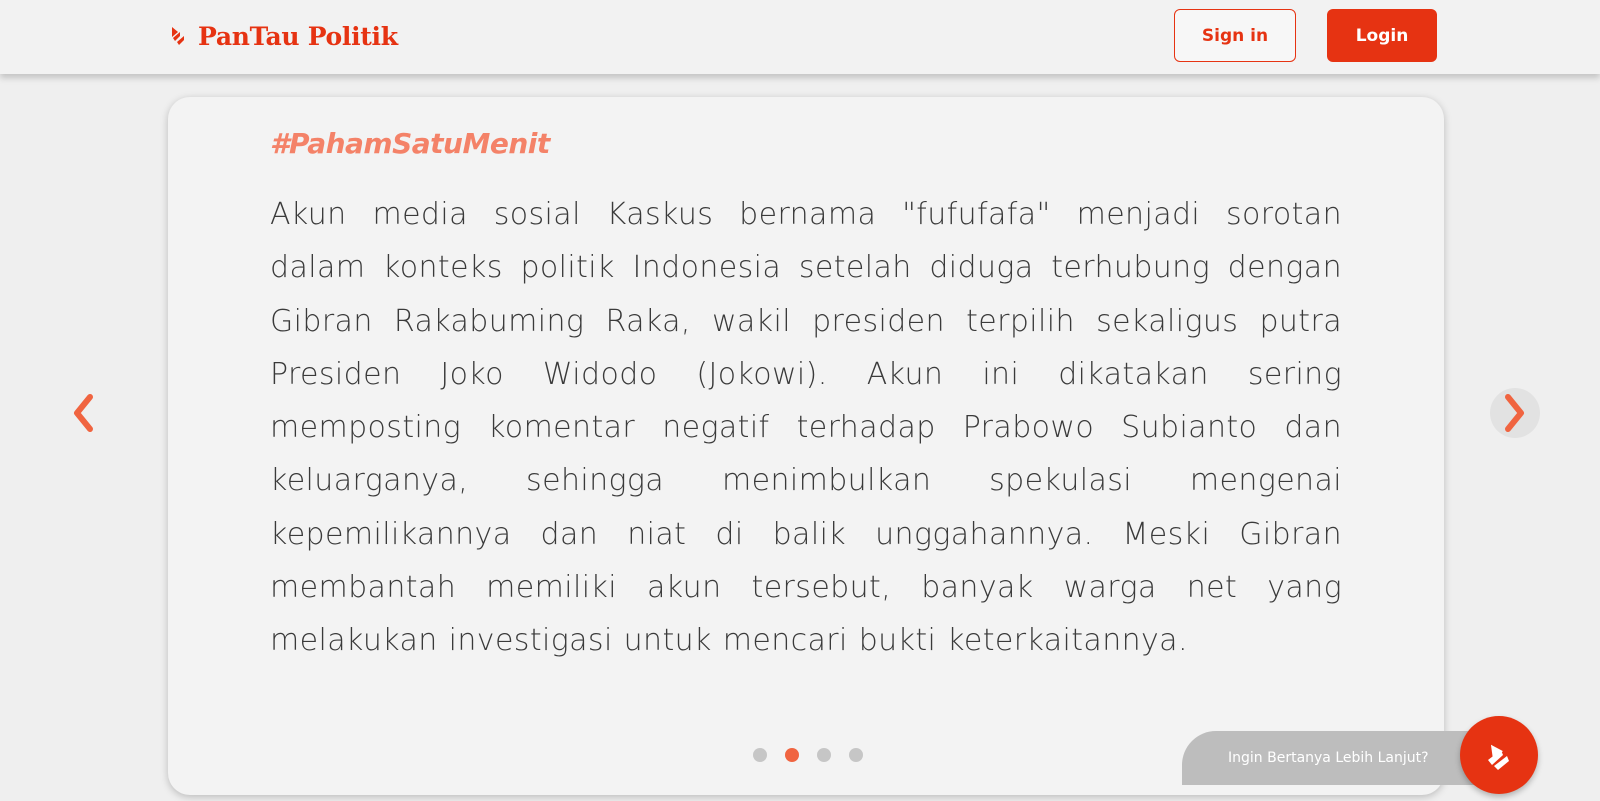 The width and height of the screenshot is (1600, 801). I want to click on sign-in-button: Sign in, so click(1235, 35).